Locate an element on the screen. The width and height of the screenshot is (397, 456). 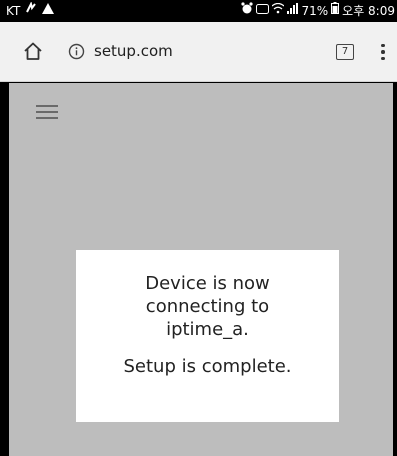
battery-icon is located at coordinates (335, 11).